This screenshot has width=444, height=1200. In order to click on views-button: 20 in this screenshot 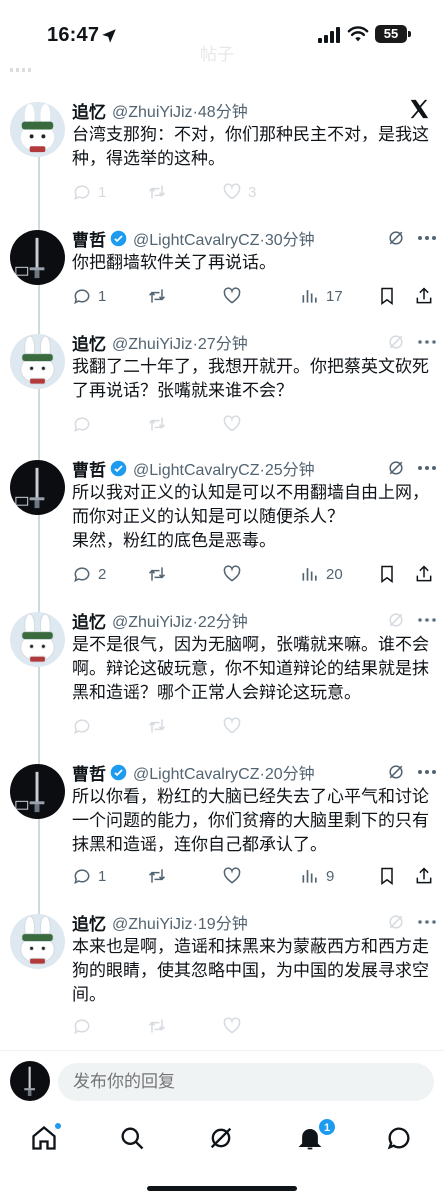, I will do `click(321, 574)`.